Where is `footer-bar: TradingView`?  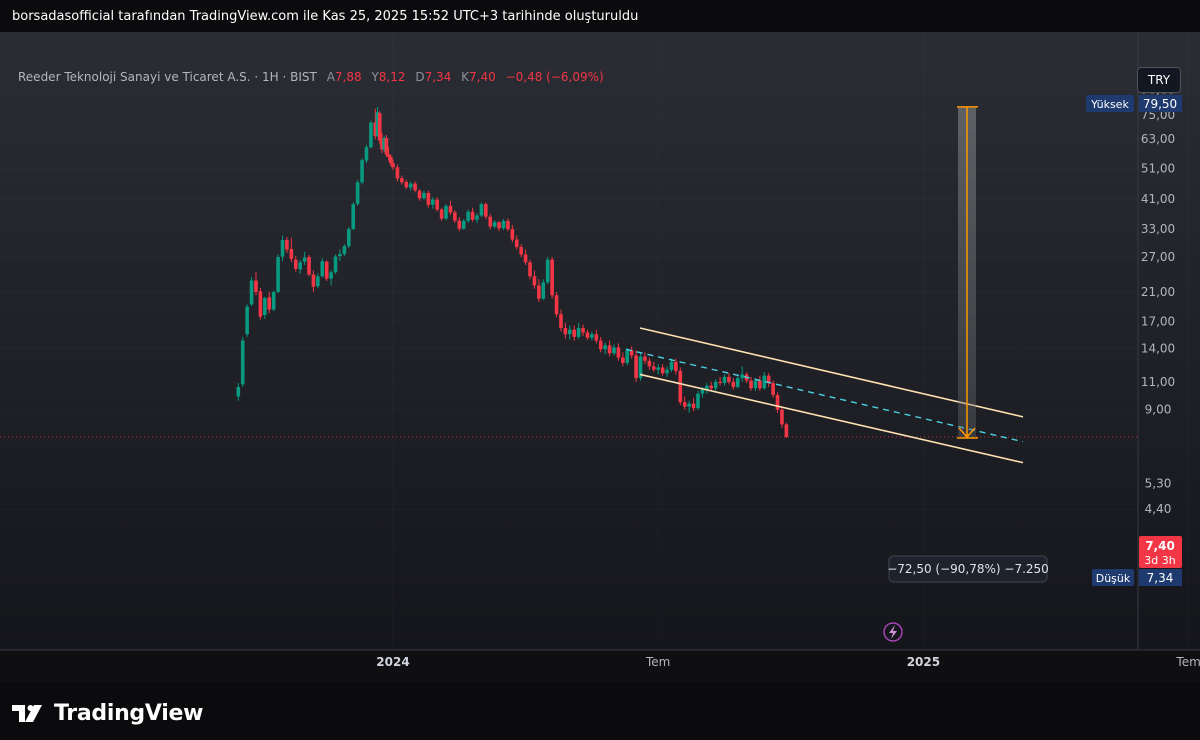 footer-bar: TradingView is located at coordinates (600, 711).